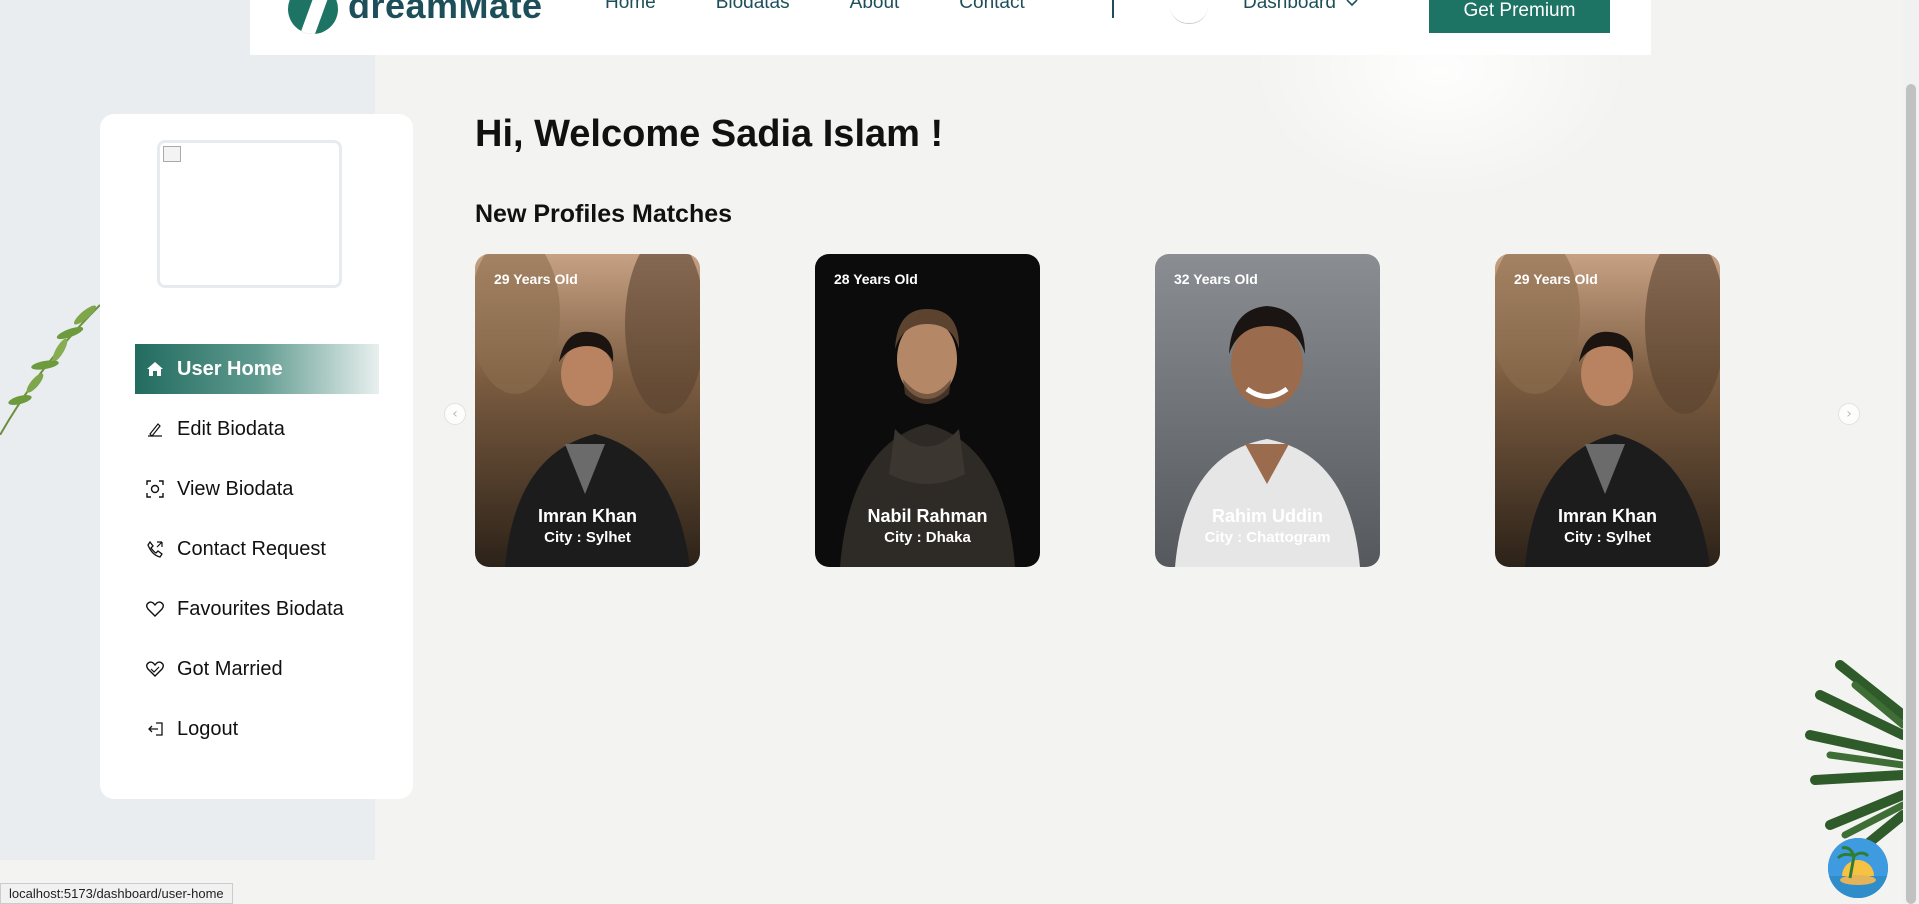  Describe the element at coordinates (1289, 6) in the screenshot. I see `dashboard-label: Dashboard` at that location.